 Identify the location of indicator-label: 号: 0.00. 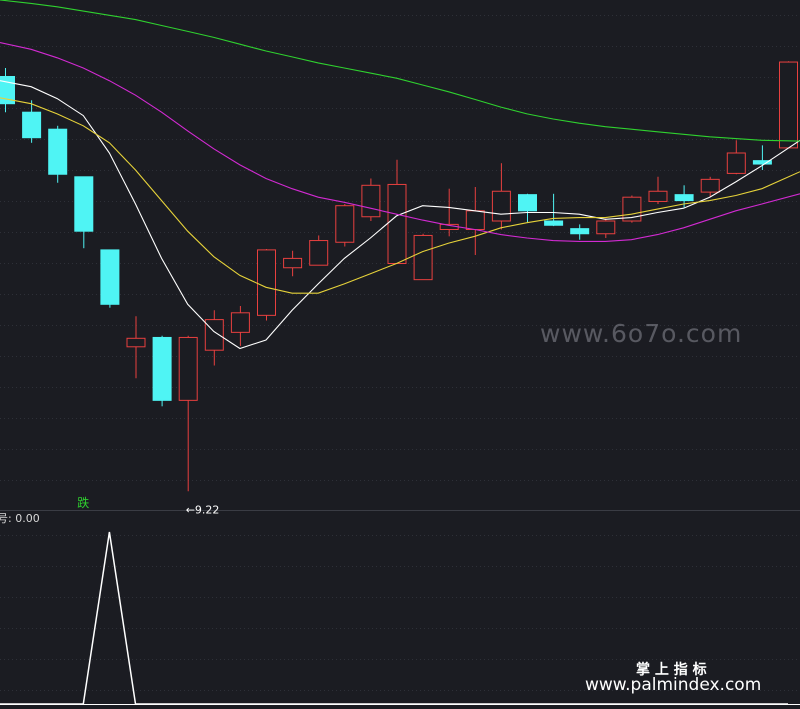
(20, 518).